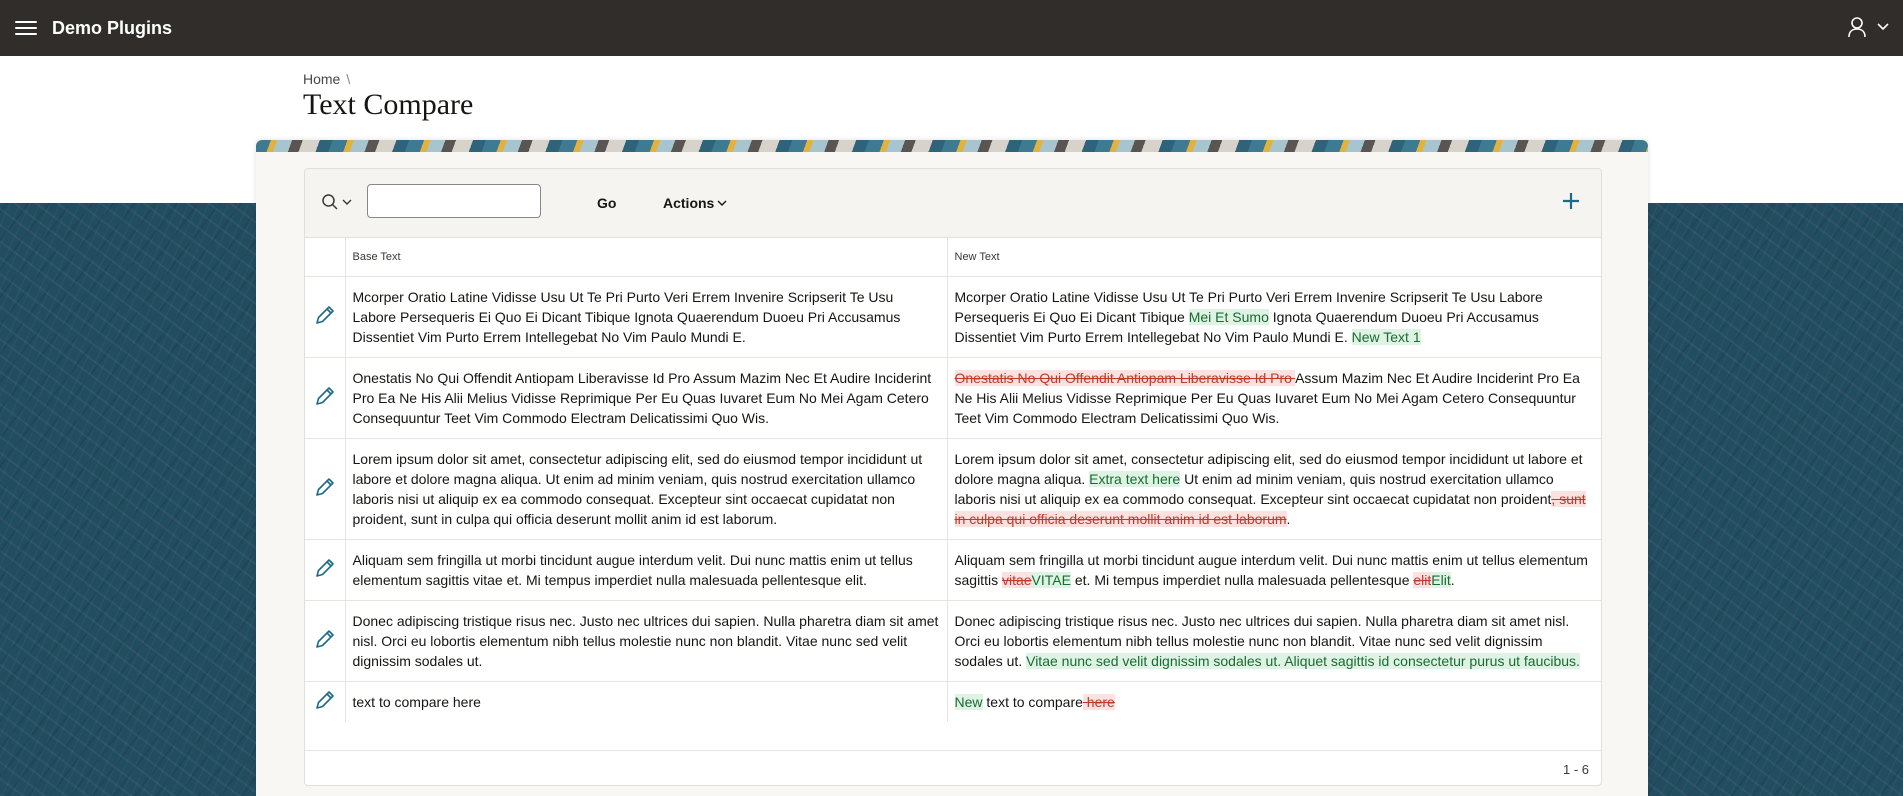 This screenshot has height=796, width=1903. Describe the element at coordinates (953, 750) in the screenshot. I see `grid-footer-divider` at that location.